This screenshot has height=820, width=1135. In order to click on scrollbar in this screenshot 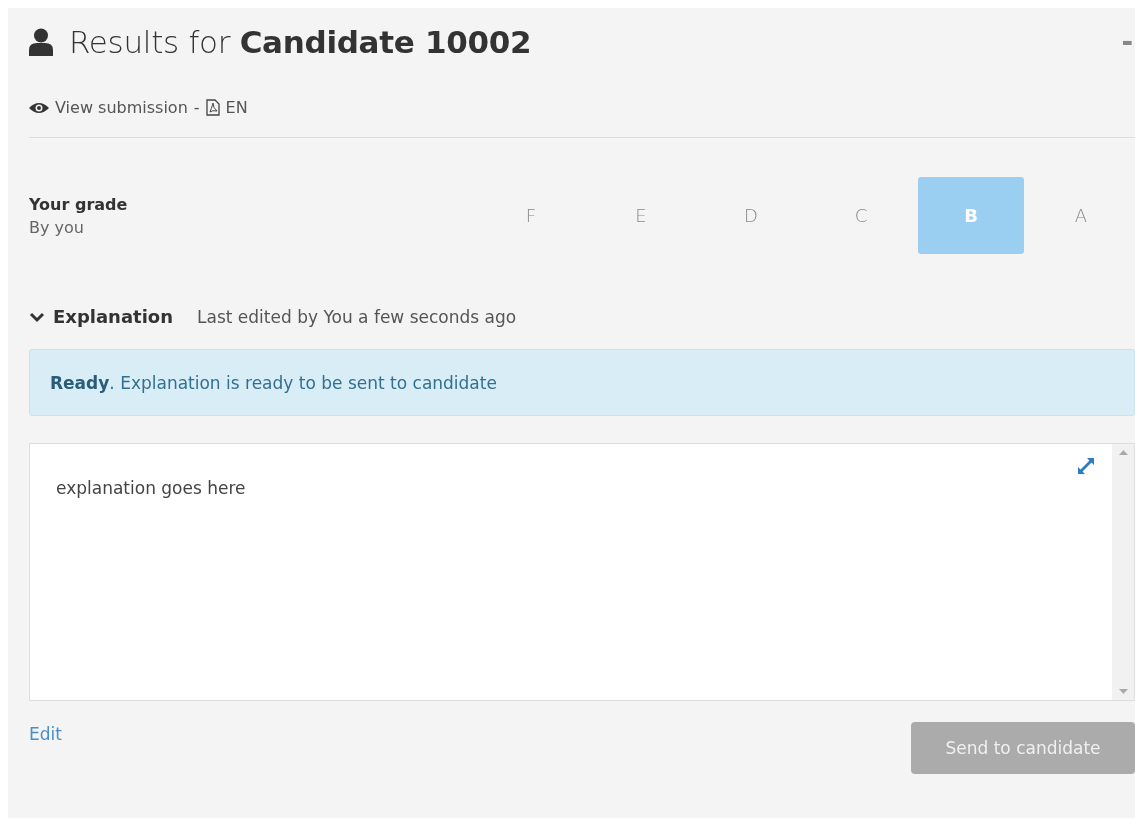, I will do `click(1123, 572)`.